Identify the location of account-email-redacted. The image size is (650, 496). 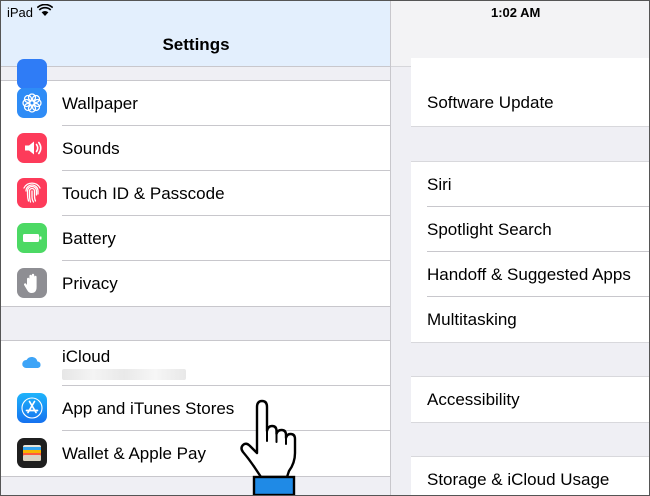
(124, 374).